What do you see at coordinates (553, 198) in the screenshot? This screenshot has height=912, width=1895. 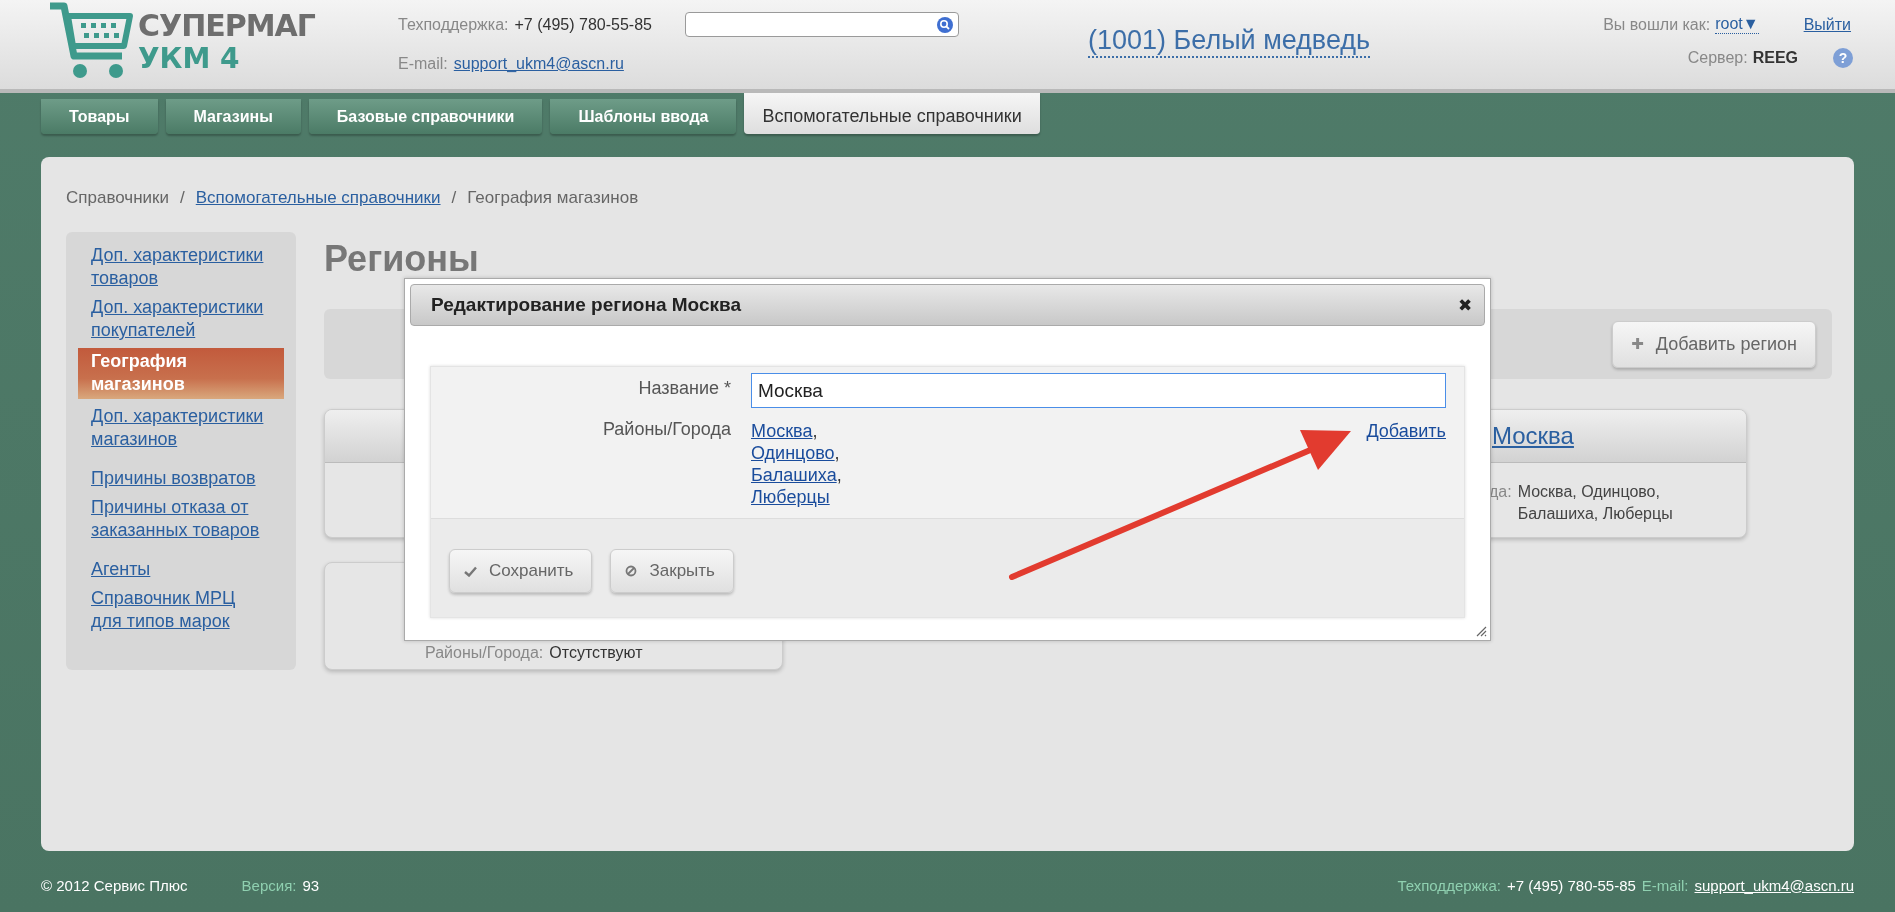 I see `breadcrumb-item: География магазинов` at bounding box center [553, 198].